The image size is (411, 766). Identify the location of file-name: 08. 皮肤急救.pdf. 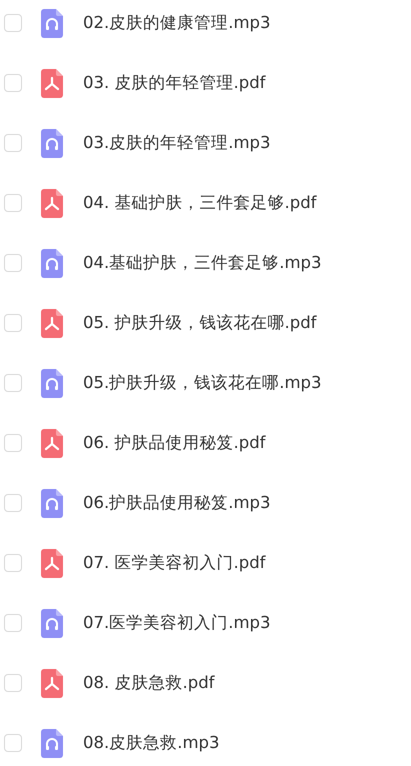
(148, 683).